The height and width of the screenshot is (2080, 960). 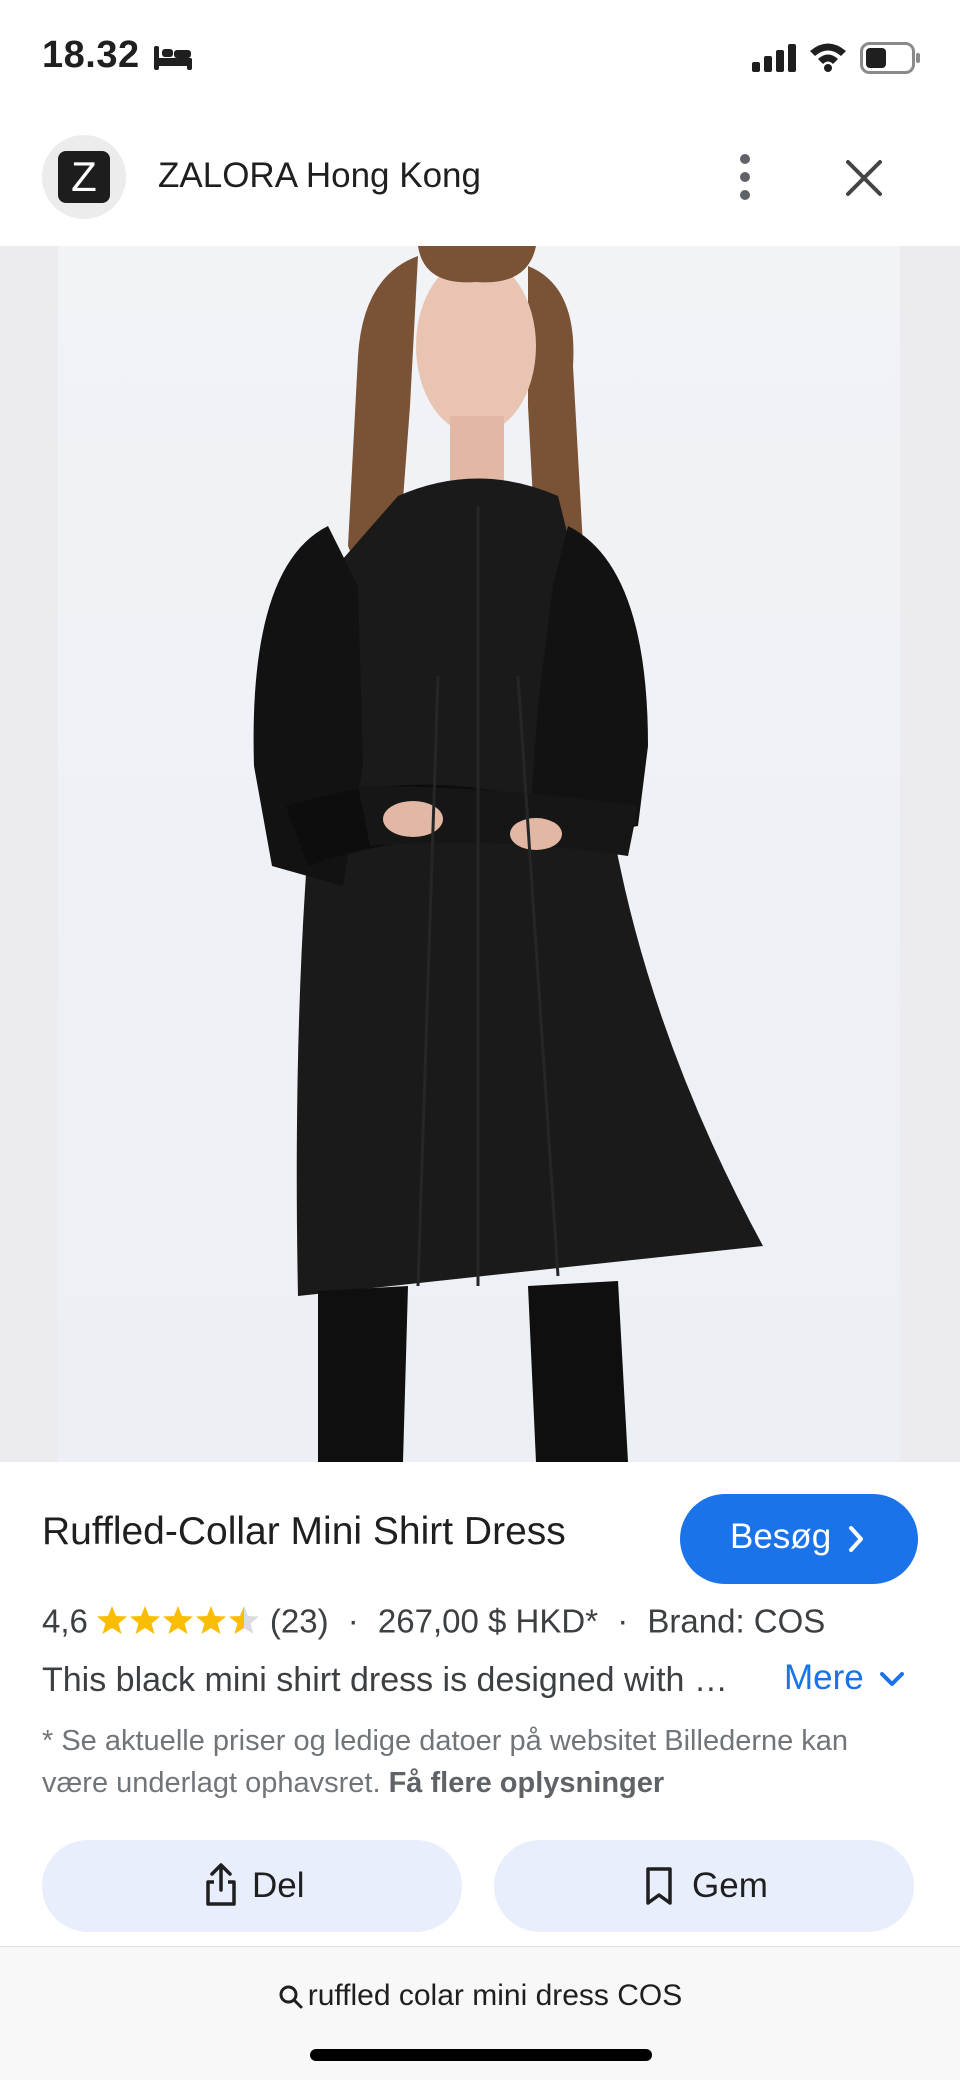 What do you see at coordinates (824, 1678) in the screenshot?
I see `more-link: Mere` at bounding box center [824, 1678].